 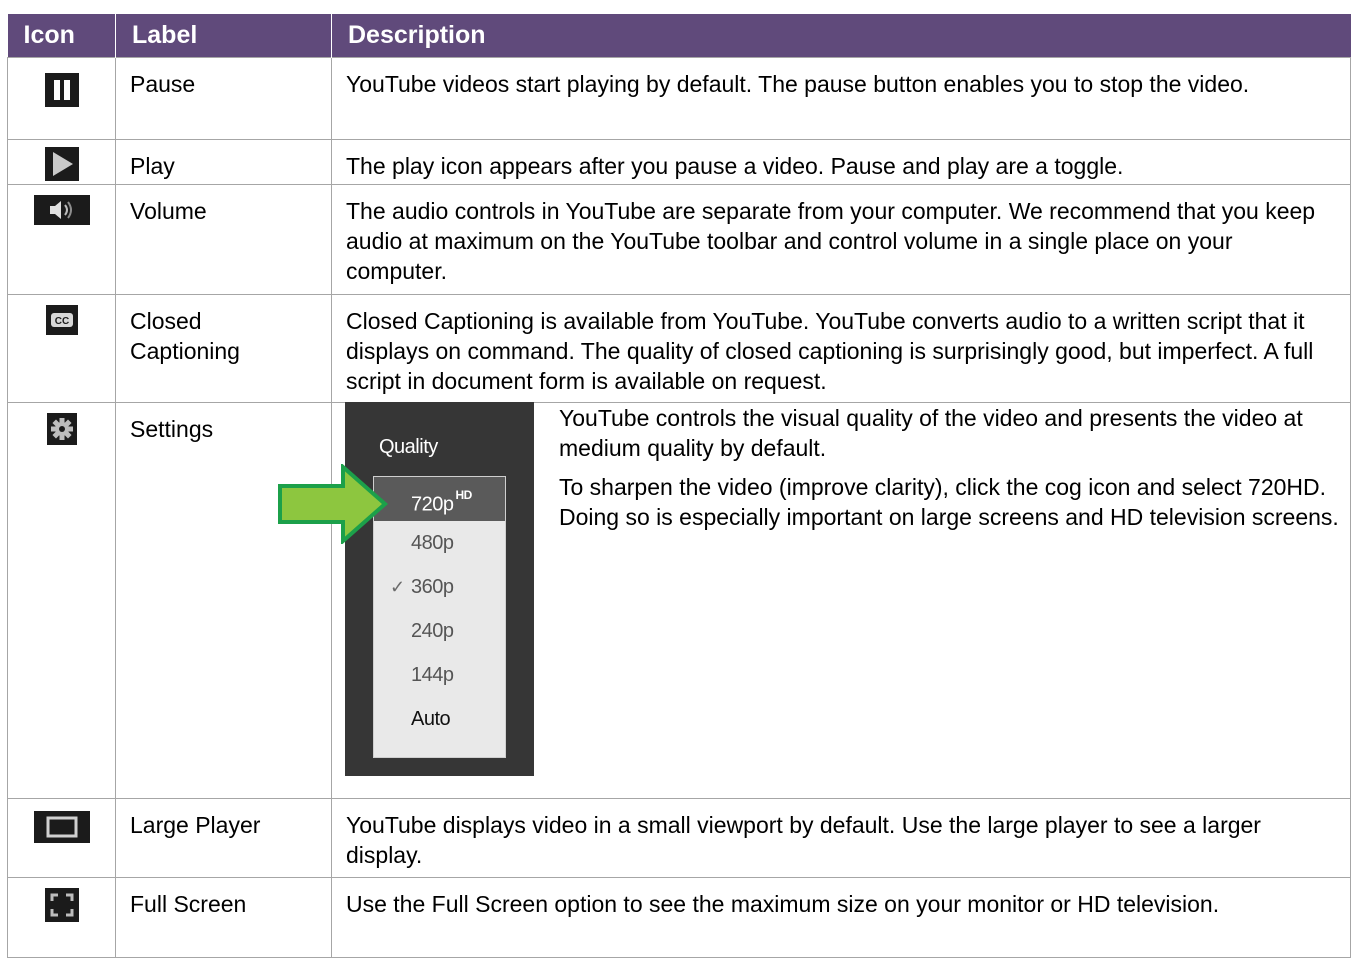 I want to click on quality-menu-title: Quality, so click(x=408, y=446).